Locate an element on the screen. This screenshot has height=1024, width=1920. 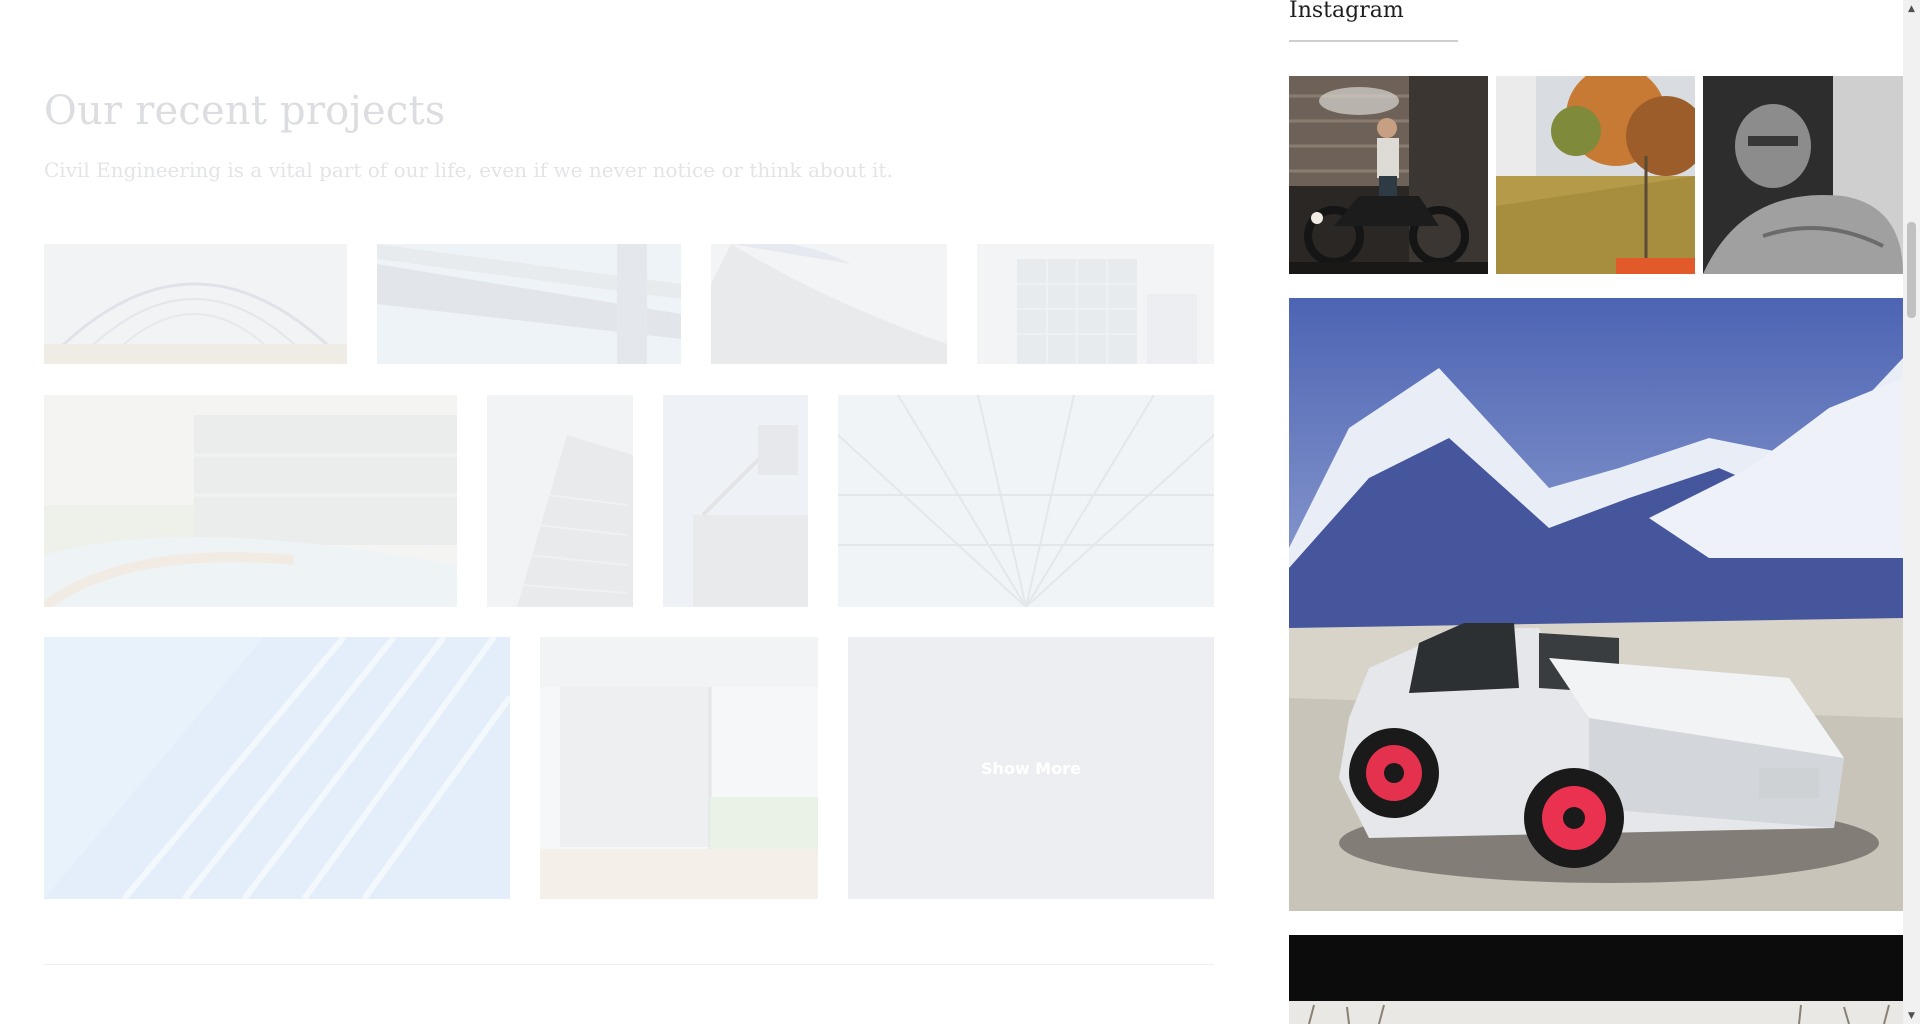
show-more-button: Show More is located at coordinates (1031, 768).